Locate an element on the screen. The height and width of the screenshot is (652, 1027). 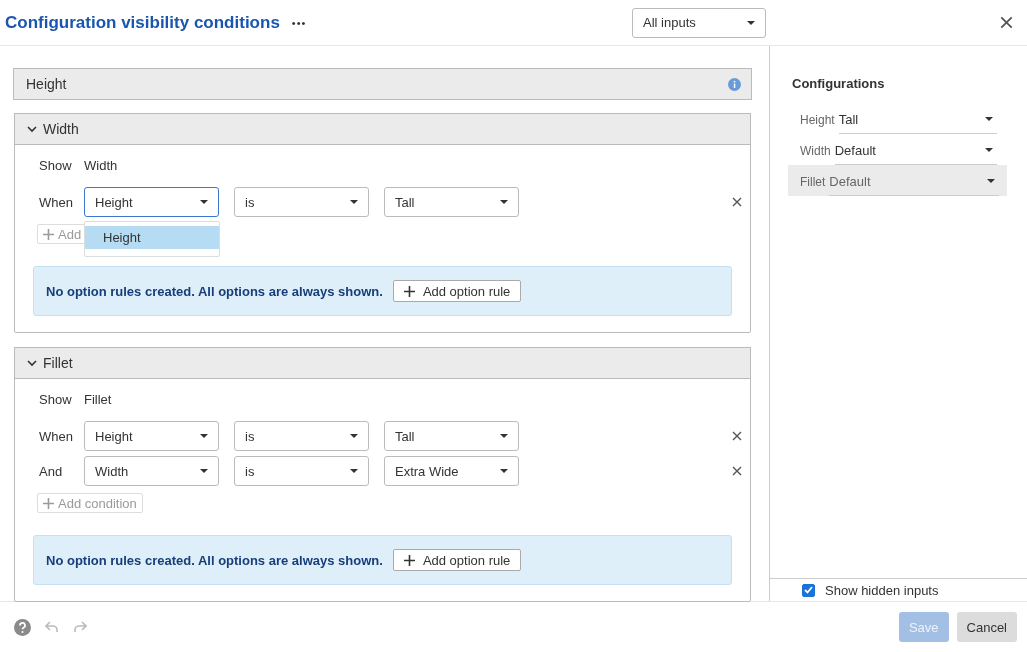
section-header: Fillet is located at coordinates (382, 363).